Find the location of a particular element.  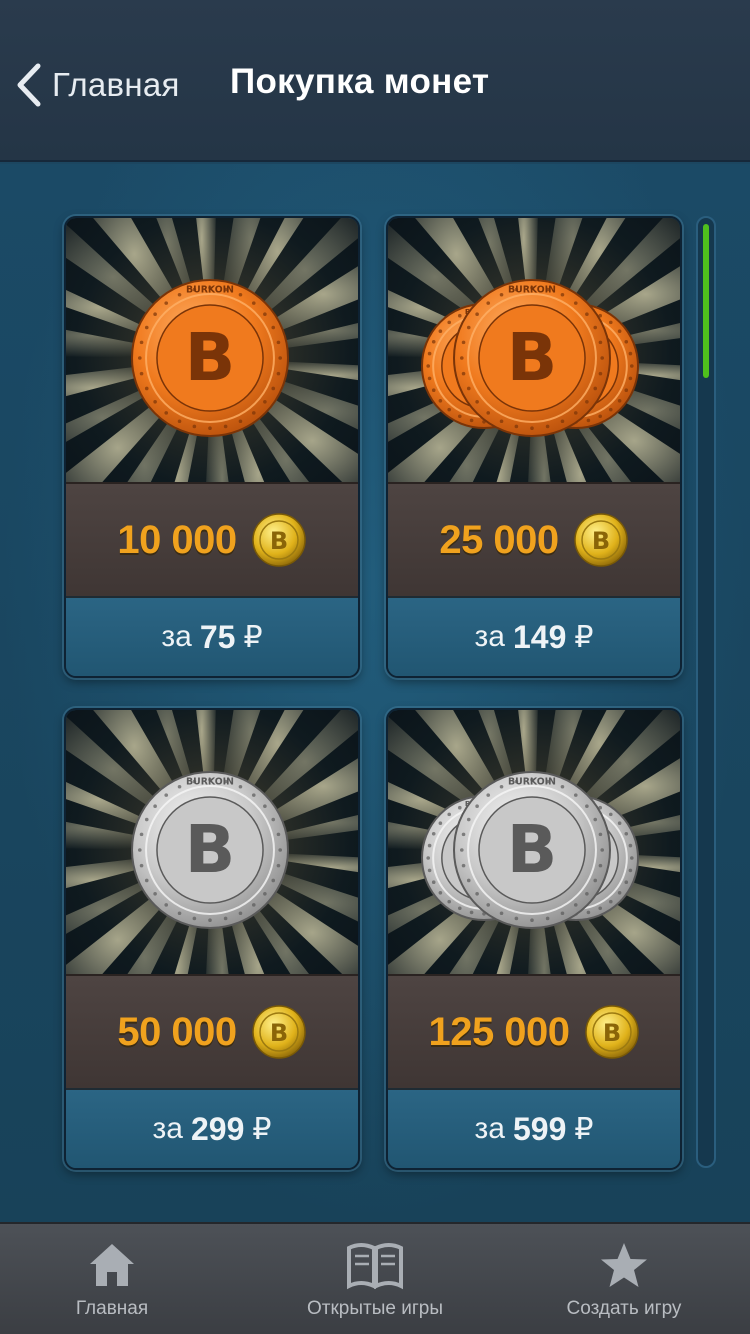

coin-amount-bar: 10 000 B is located at coordinates (212, 540).